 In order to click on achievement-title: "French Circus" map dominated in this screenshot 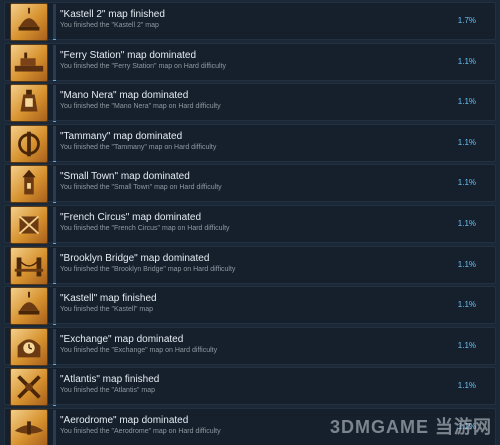, I will do `click(131, 217)`.